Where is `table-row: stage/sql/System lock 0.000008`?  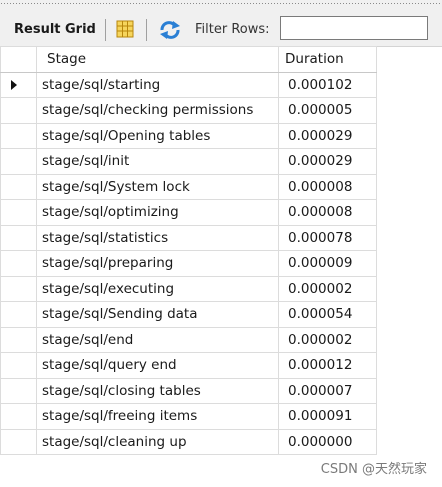 table-row: stage/sql/System lock 0.000008 is located at coordinates (188, 186).